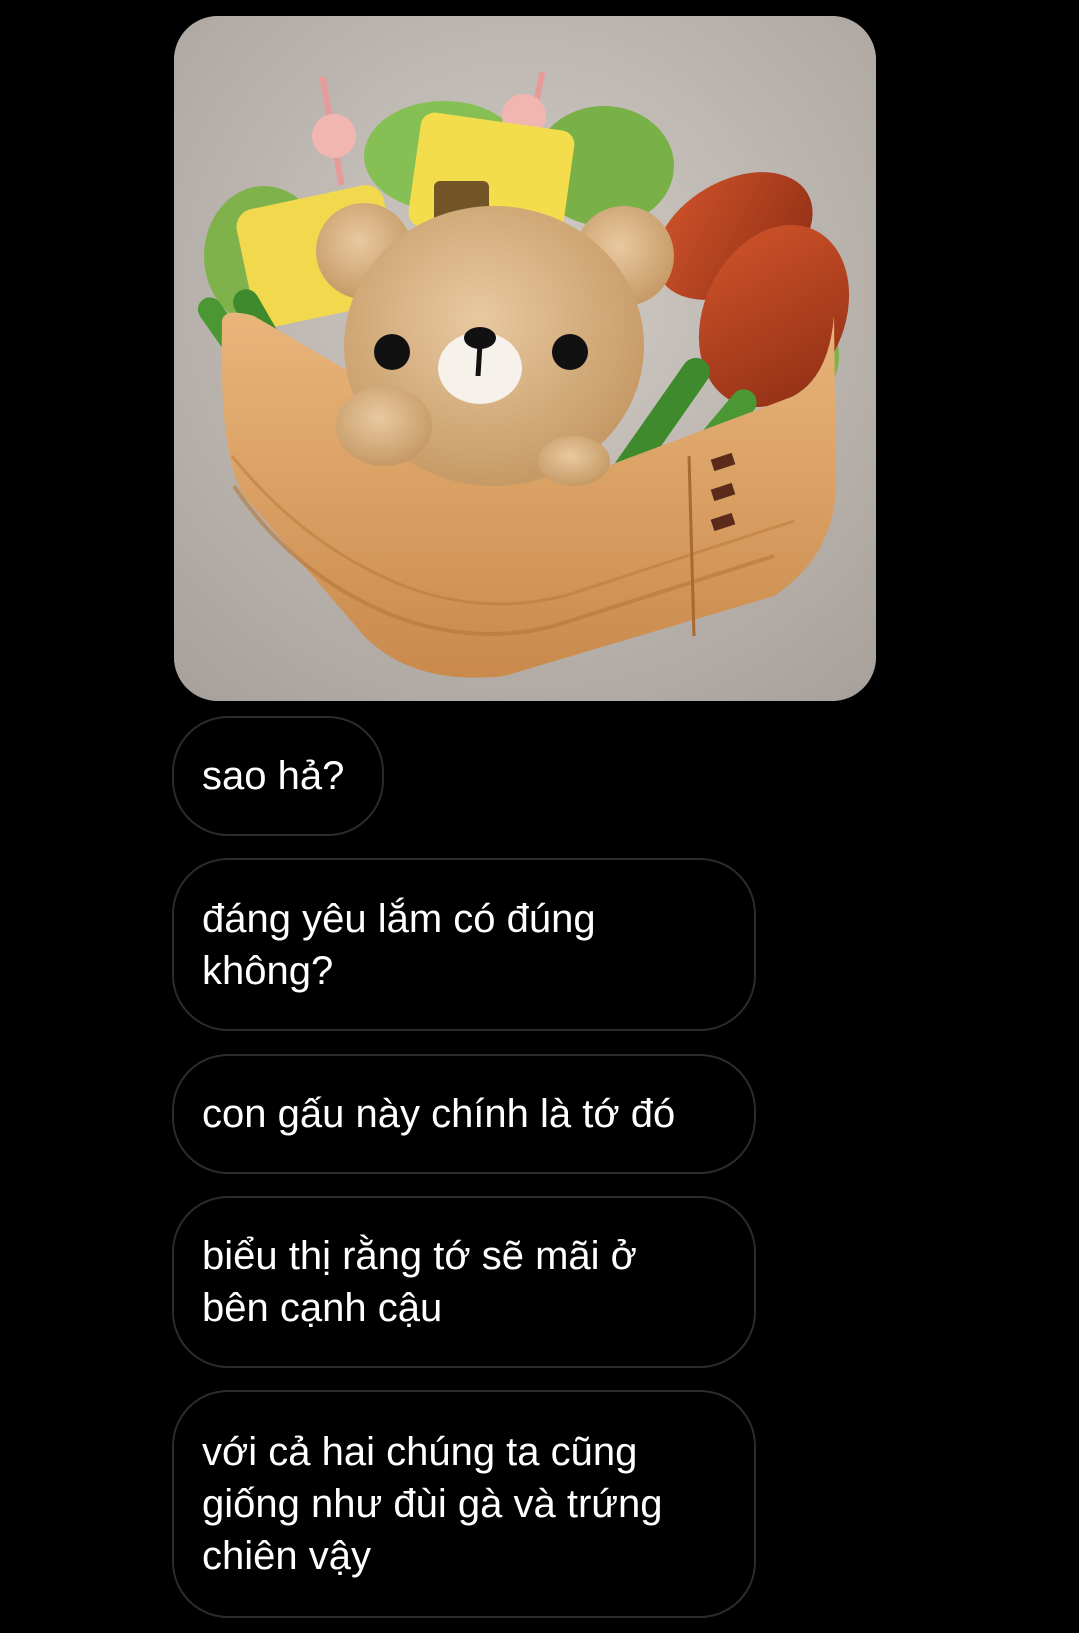 This screenshot has height=1633, width=1079. I want to click on message-text: biểu thị rằng tớ sẽ mãi ở bên cạnh cậu, so click(419, 1282).